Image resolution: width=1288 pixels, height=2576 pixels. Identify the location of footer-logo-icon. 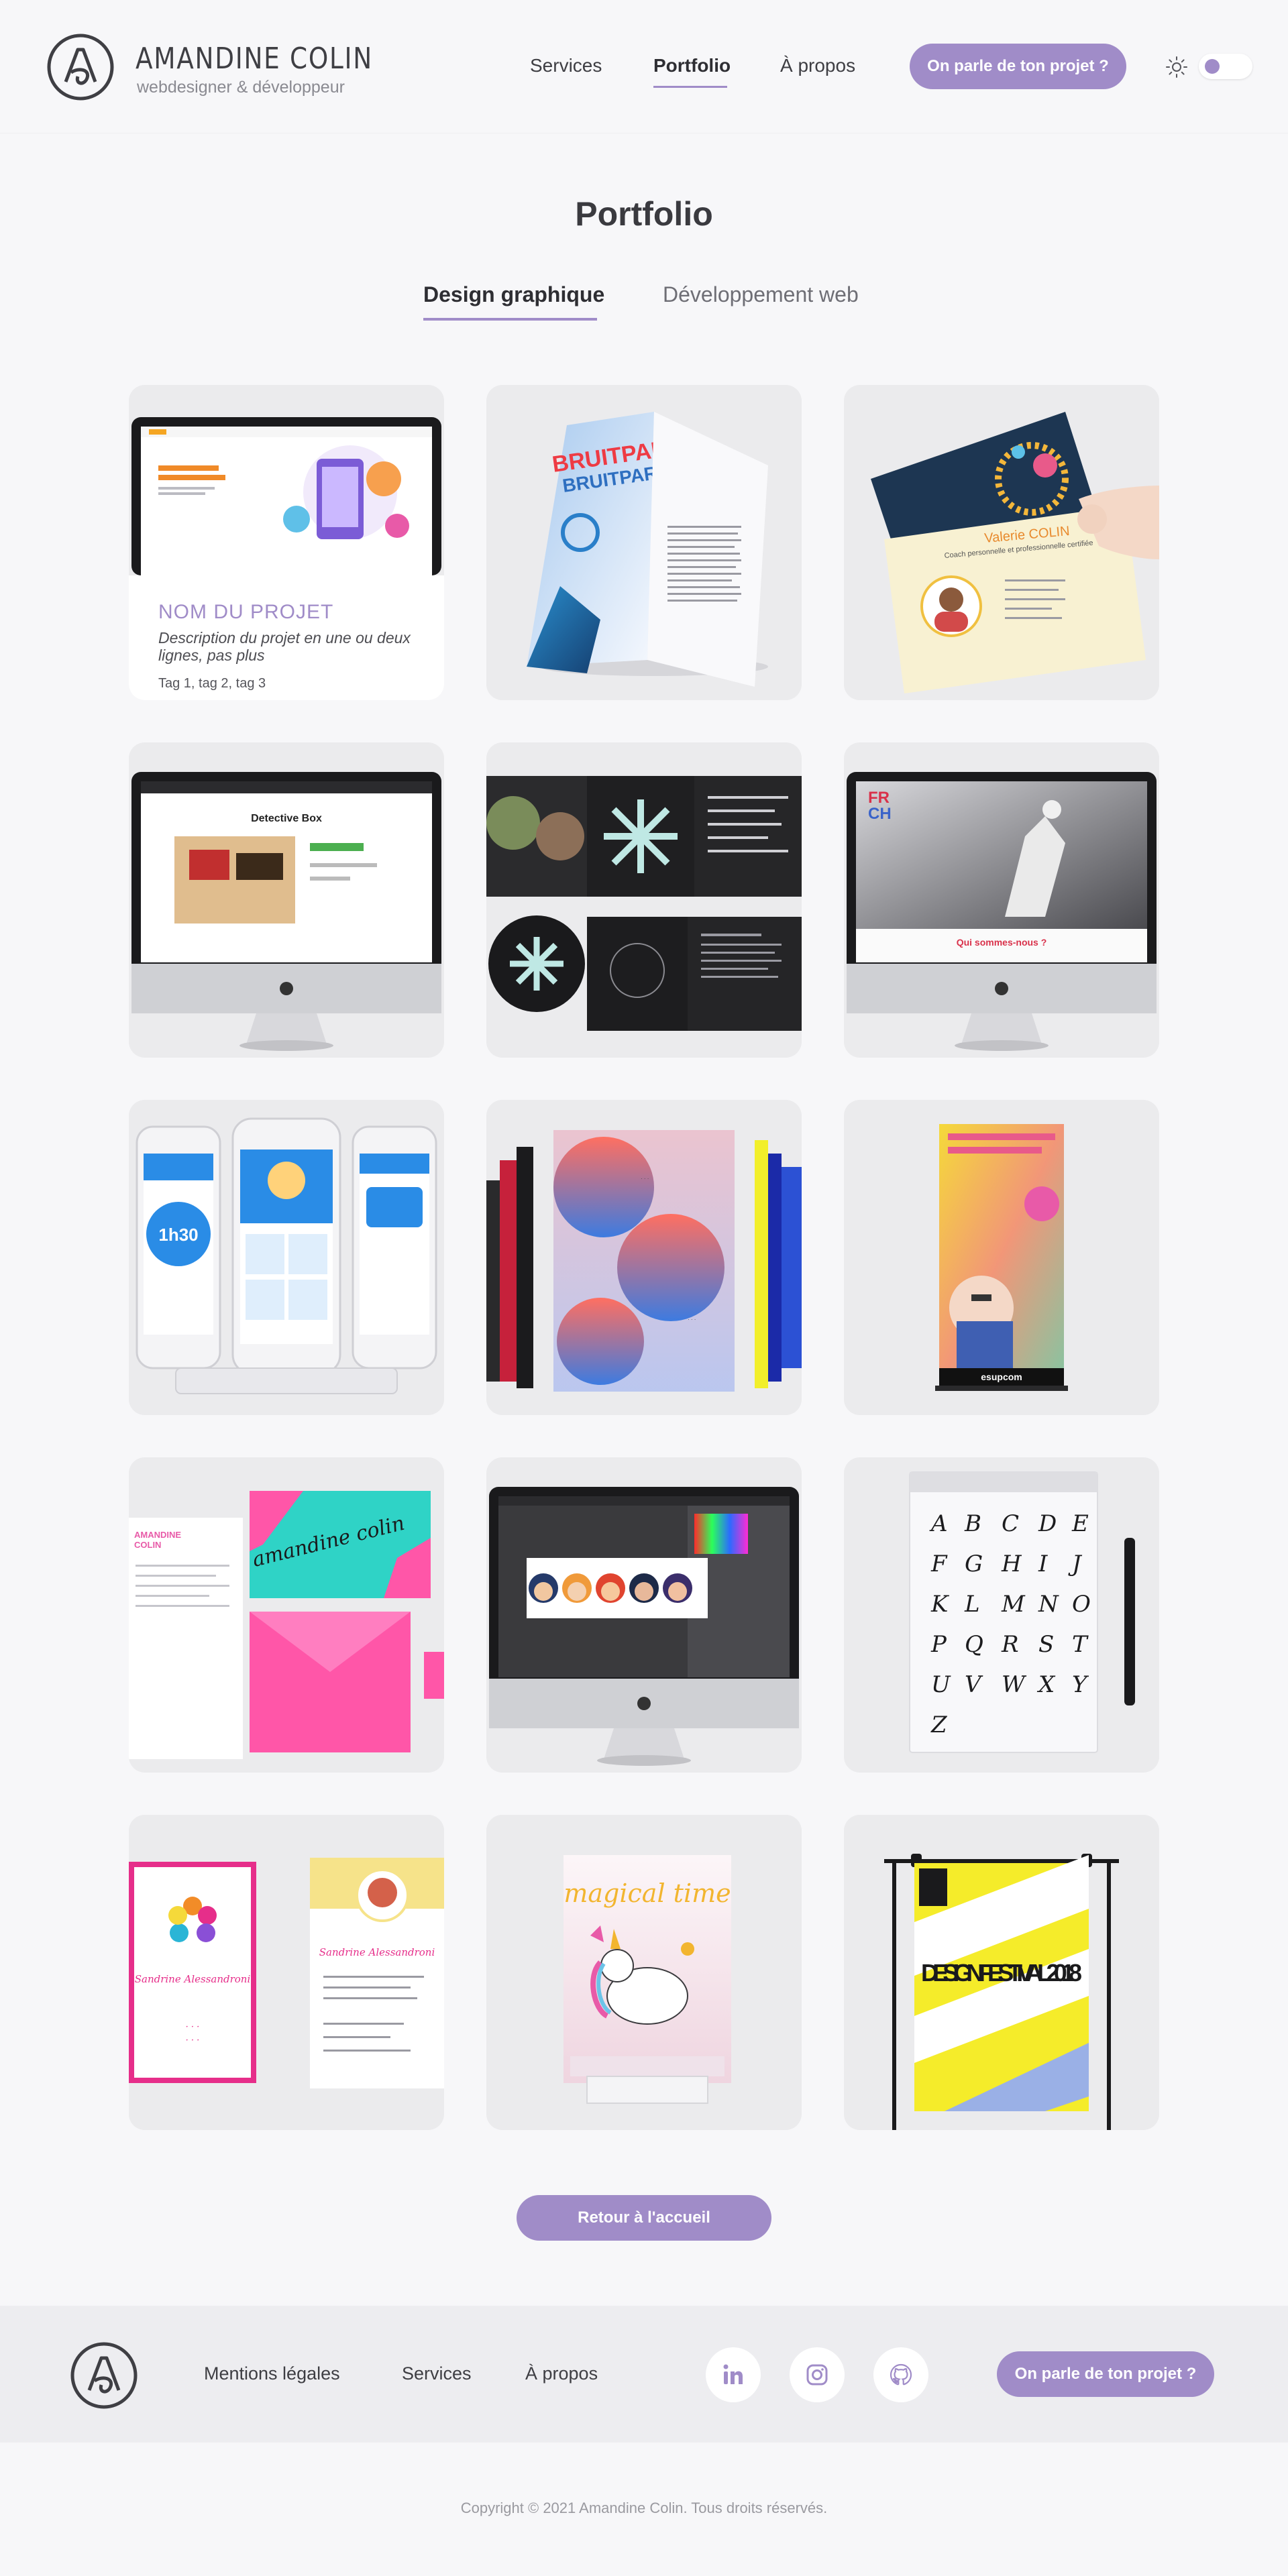
(104, 2375).